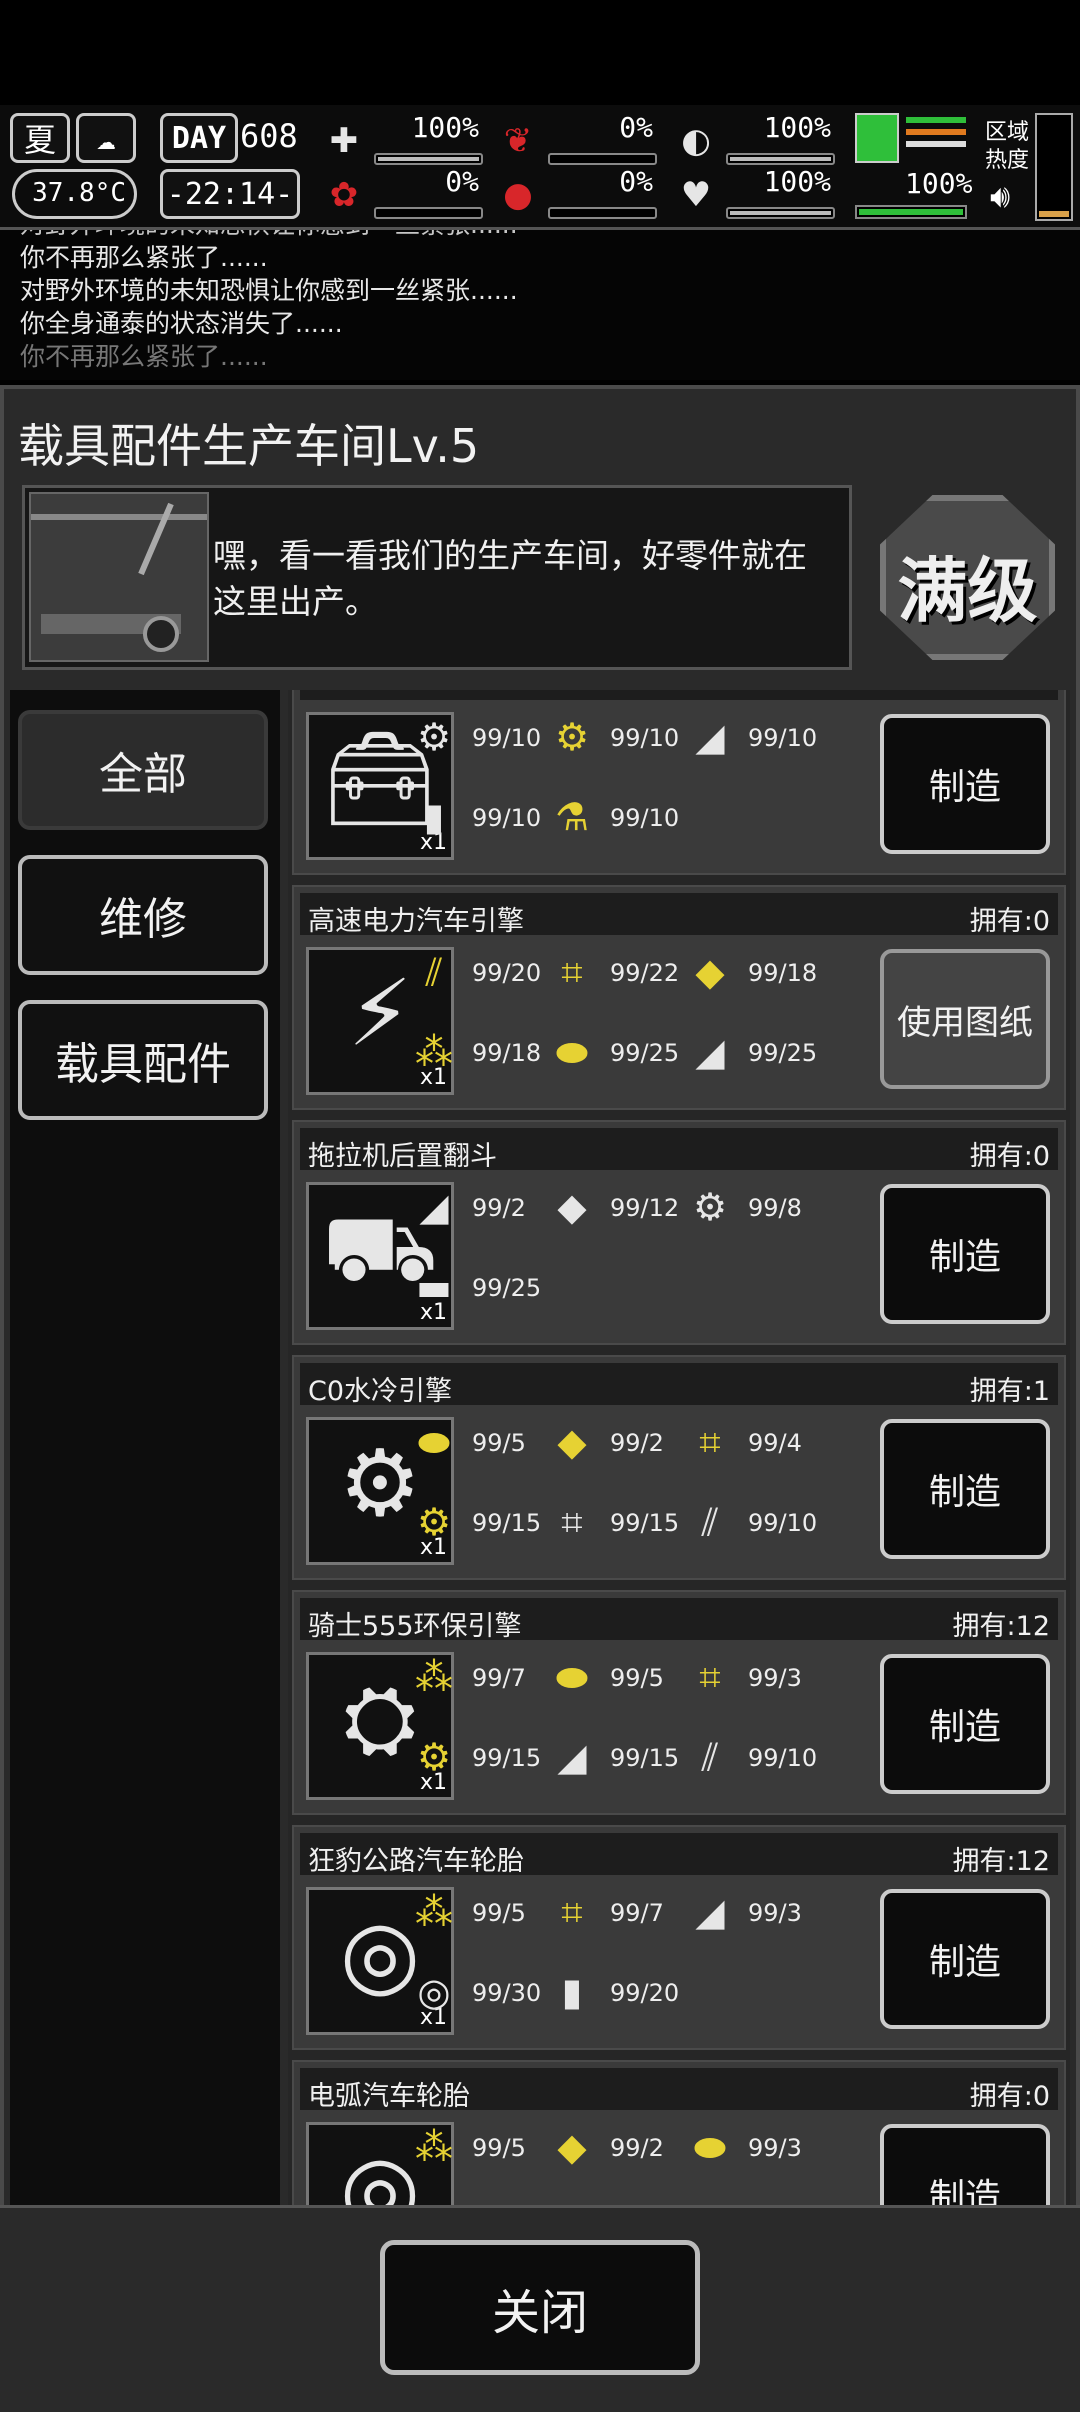  Describe the element at coordinates (499, 1678) in the screenshot. I see `material-count: 99/7` at that location.